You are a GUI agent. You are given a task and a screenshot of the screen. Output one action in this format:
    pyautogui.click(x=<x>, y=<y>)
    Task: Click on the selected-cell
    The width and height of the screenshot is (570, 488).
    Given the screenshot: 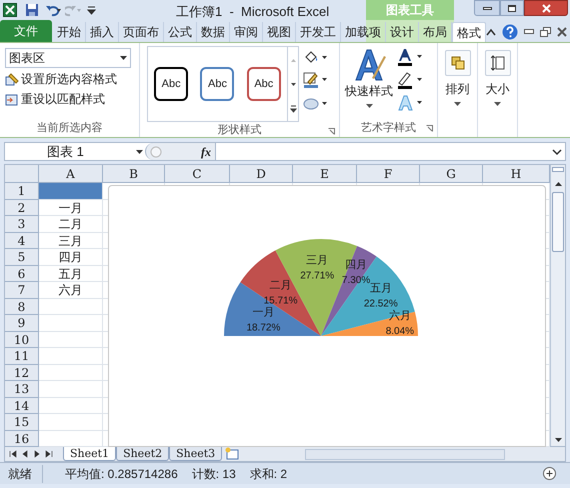 What is the action you would take?
    pyautogui.click(x=71, y=191)
    